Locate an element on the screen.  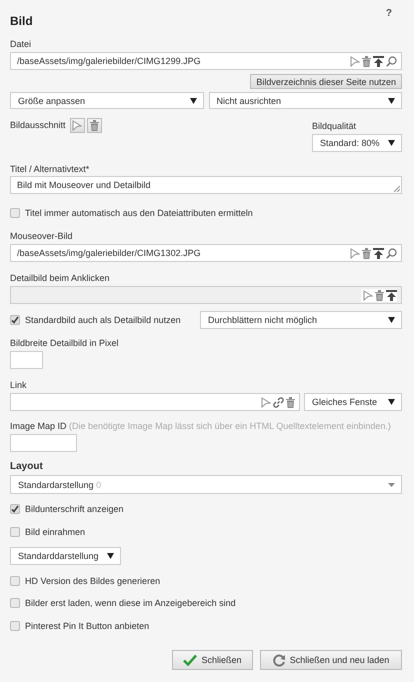
dialog-title: Bild is located at coordinates (21, 21).